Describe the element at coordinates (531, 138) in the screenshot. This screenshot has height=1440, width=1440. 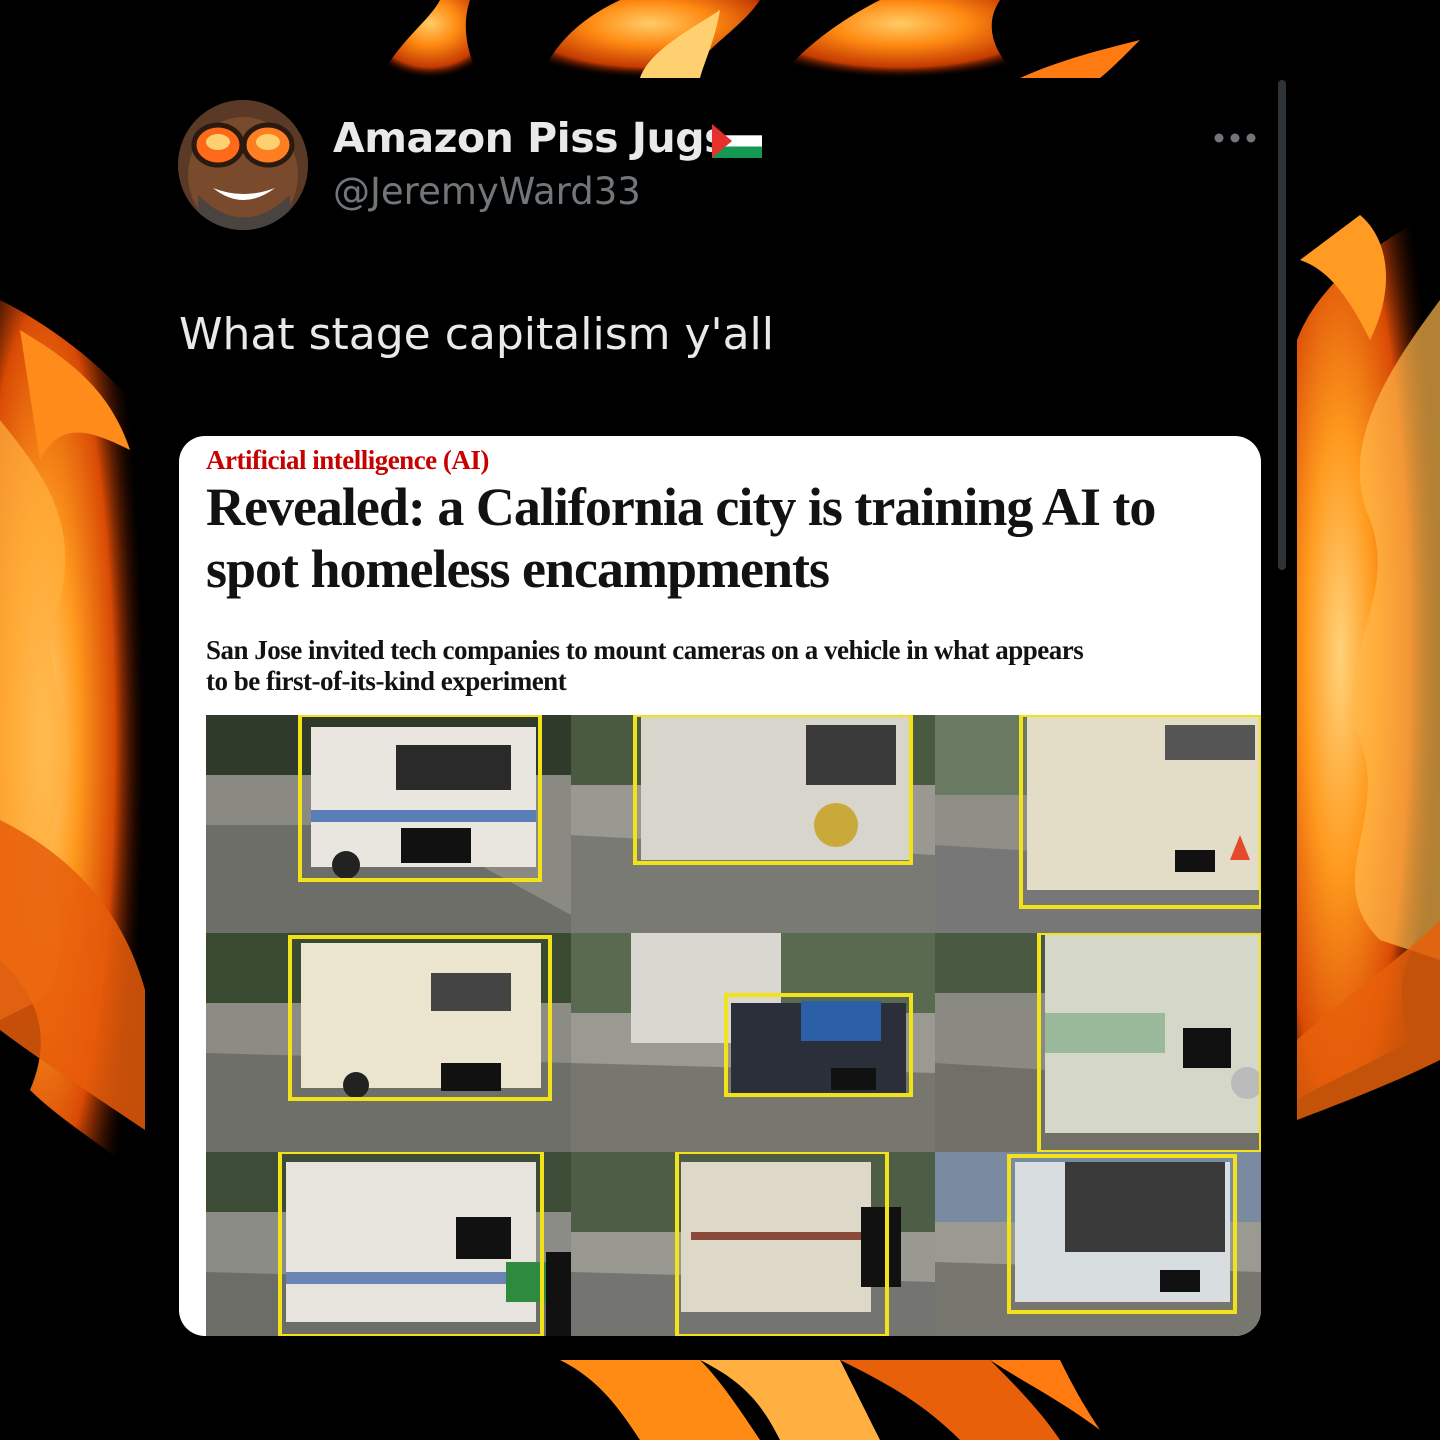
I see `display-name: Amazon Piss Jugs` at that location.